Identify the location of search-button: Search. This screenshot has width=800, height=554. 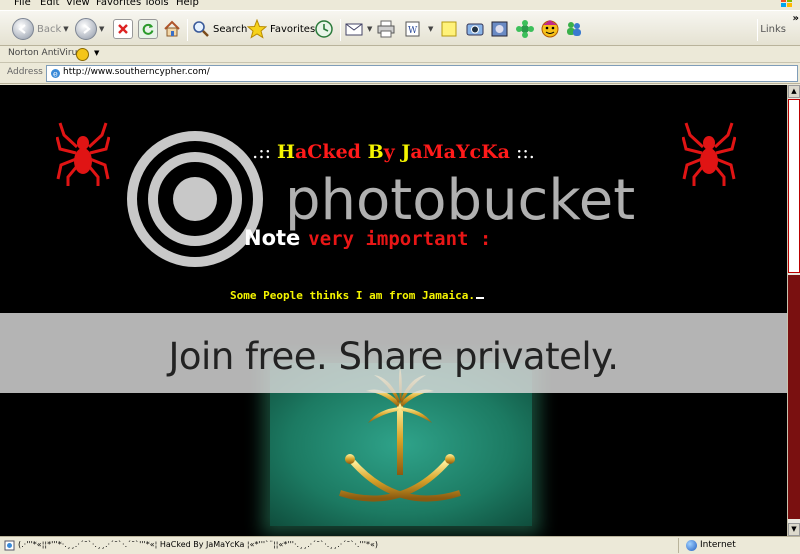
(219, 29).